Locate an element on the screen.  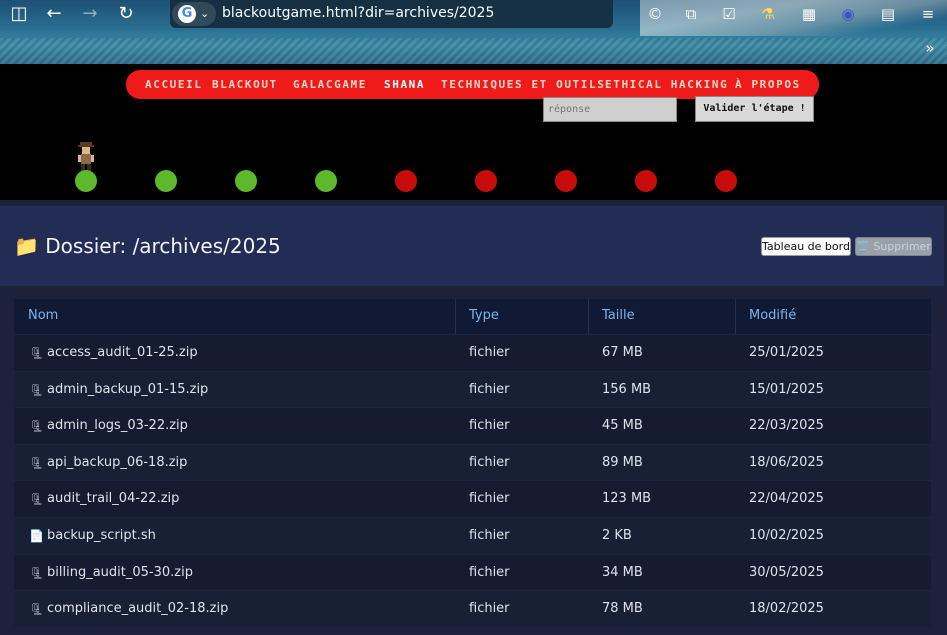
site-info-button: G ⌄ is located at coordinates (194, 14).